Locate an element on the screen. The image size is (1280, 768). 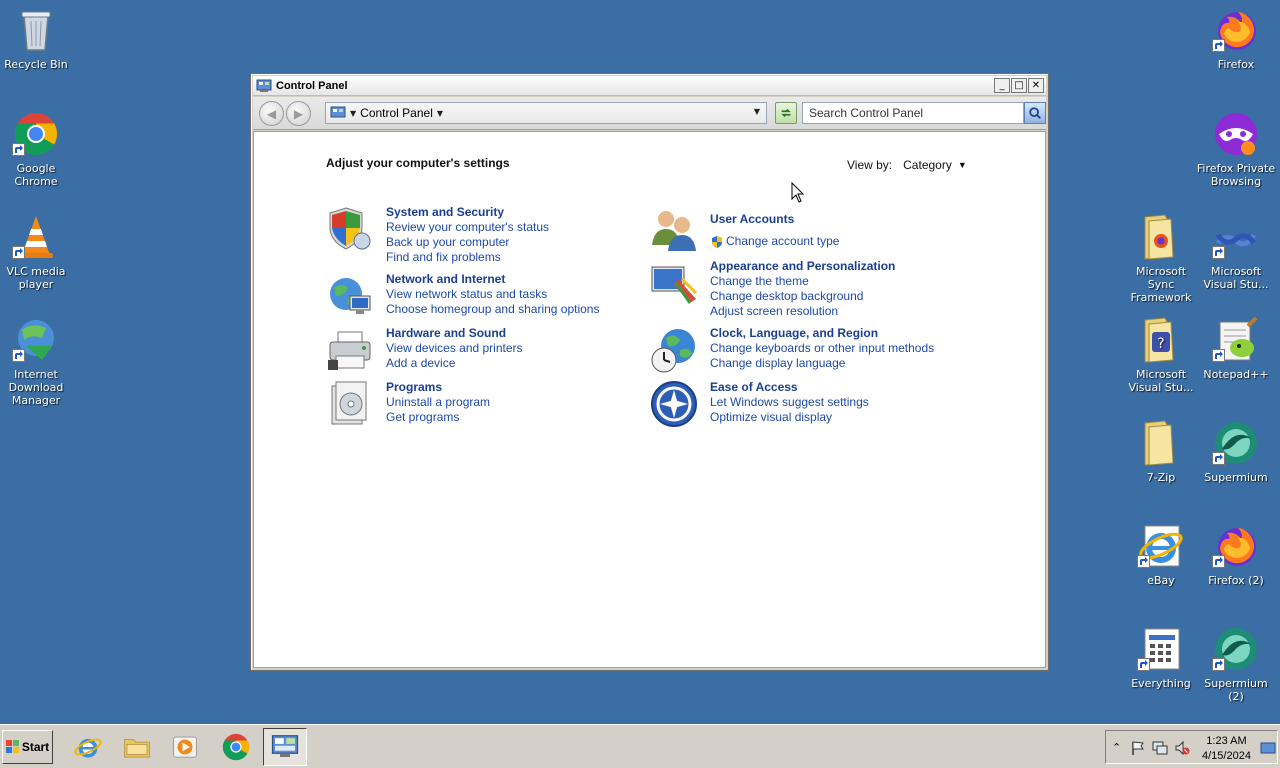
link-display-language: Change display language is located at coordinates (822, 363).